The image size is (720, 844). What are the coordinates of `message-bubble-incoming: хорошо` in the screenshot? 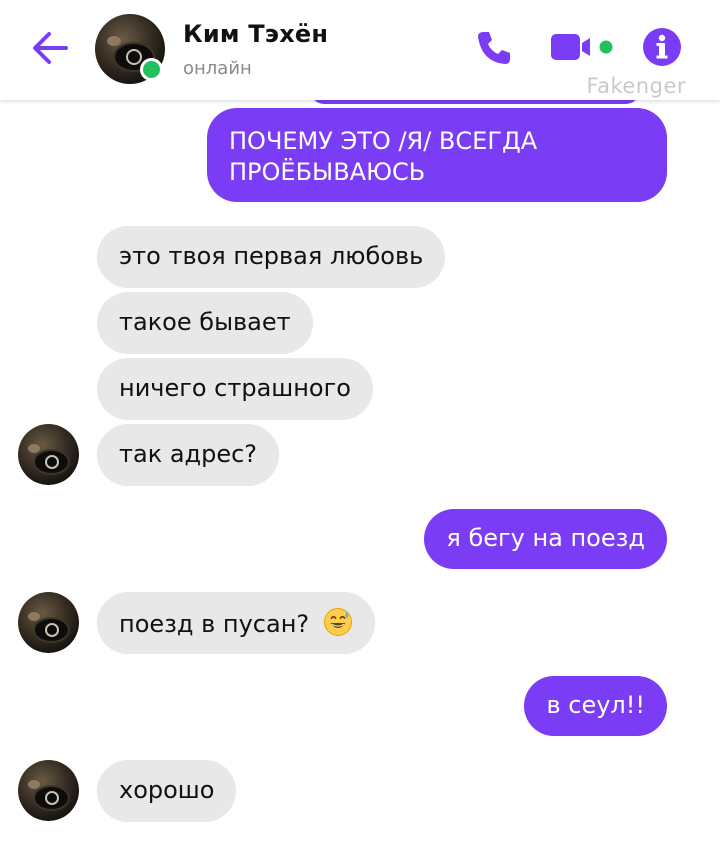 It's located at (167, 791).